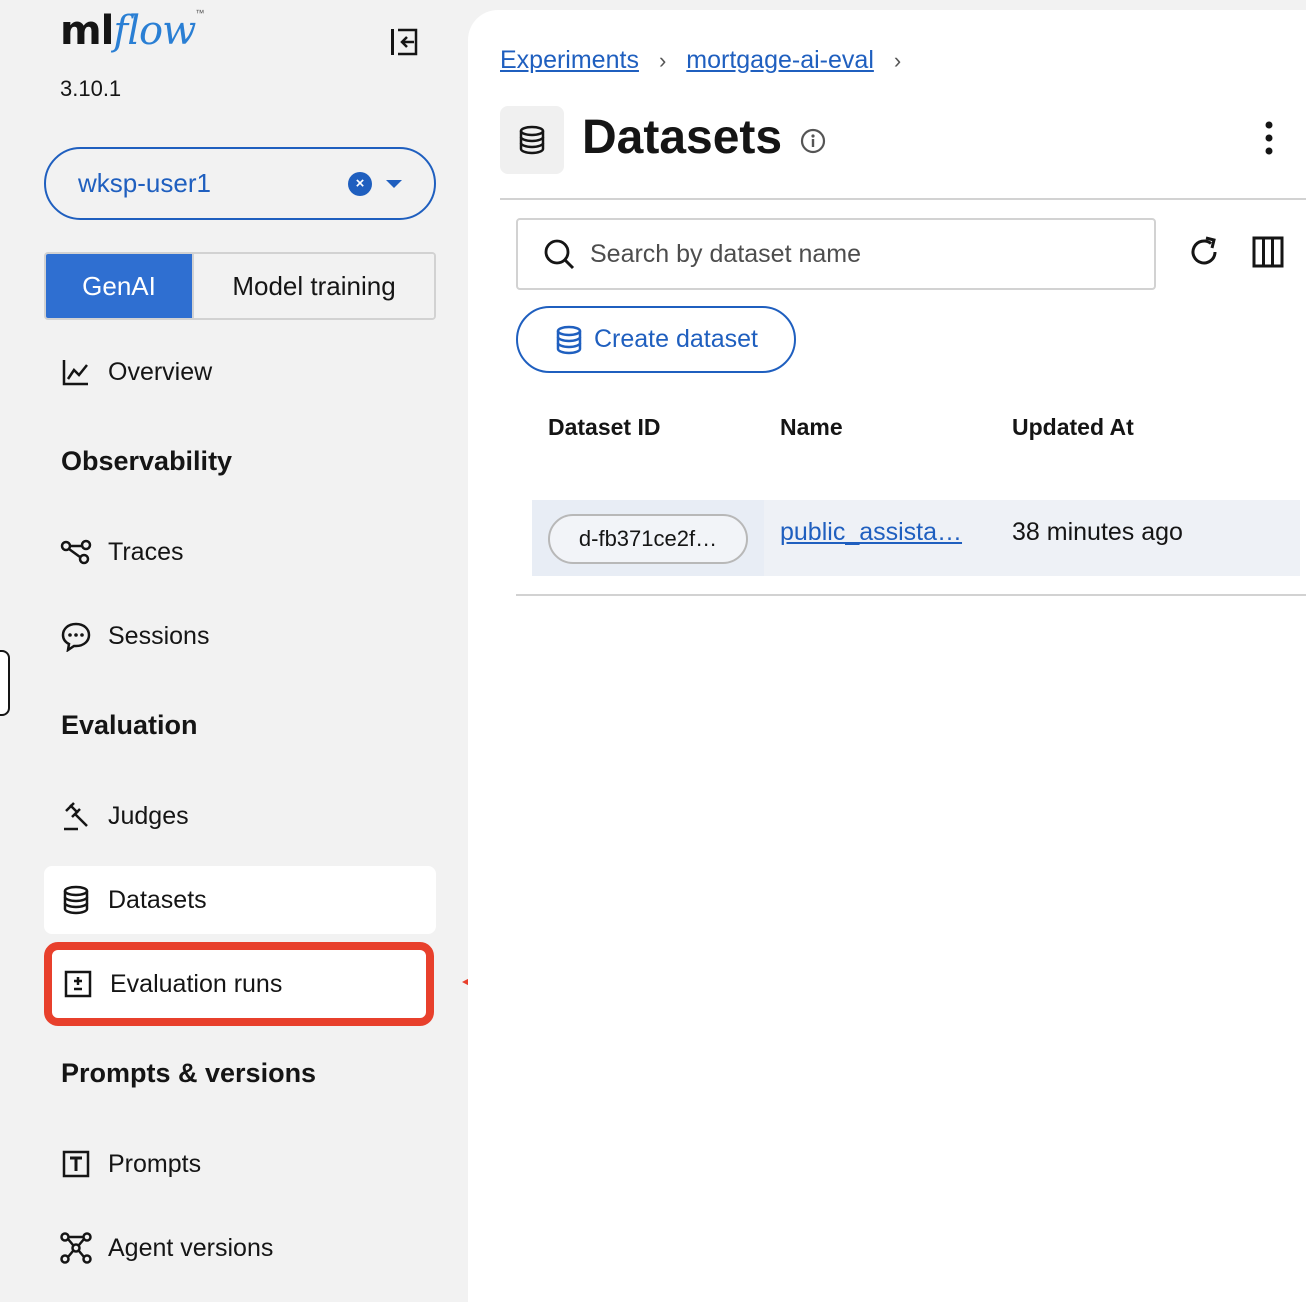 This screenshot has height=1302, width=1306. I want to click on clear-icon: ×, so click(360, 183).